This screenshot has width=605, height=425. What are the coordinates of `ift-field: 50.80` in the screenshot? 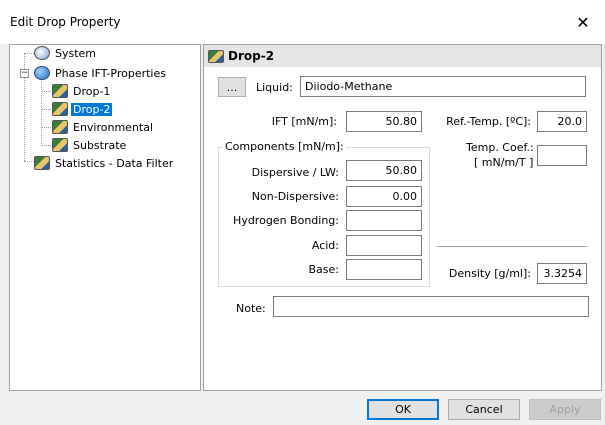 It's located at (384, 121).